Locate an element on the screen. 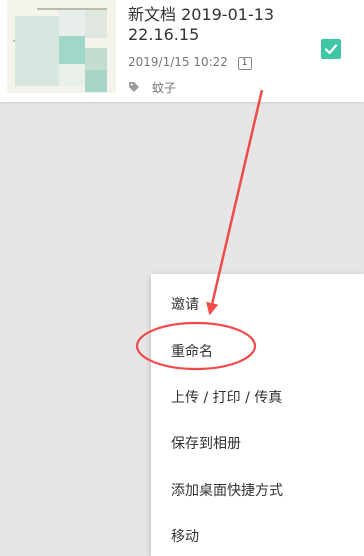 Image resolution: width=364 pixels, height=556 pixels. checkmark-icon is located at coordinates (331, 49).